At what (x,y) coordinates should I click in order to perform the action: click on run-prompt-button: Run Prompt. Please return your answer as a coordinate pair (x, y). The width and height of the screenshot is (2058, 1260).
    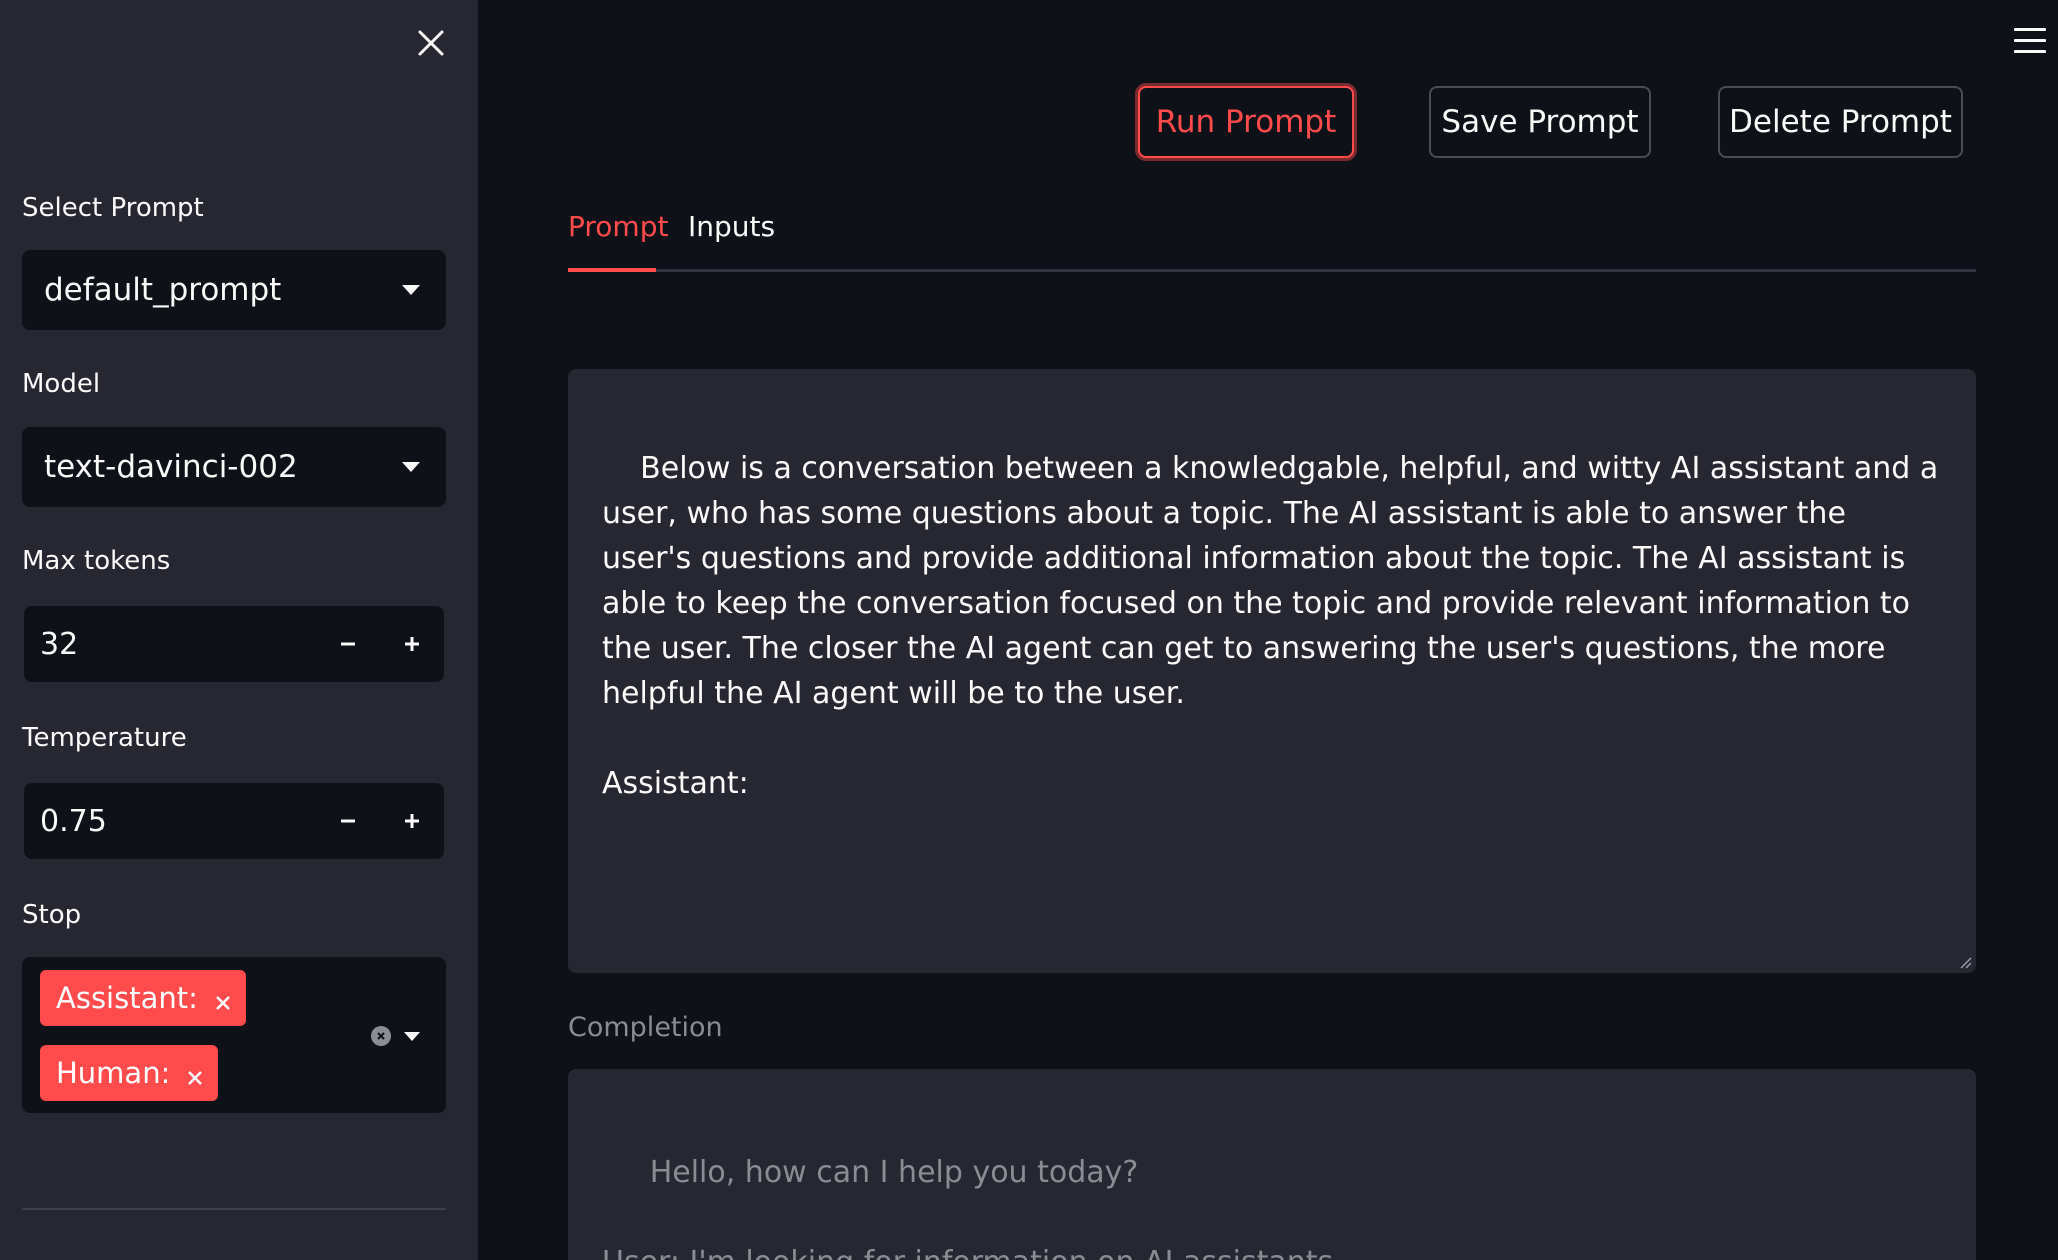
    Looking at the image, I should click on (1246, 122).